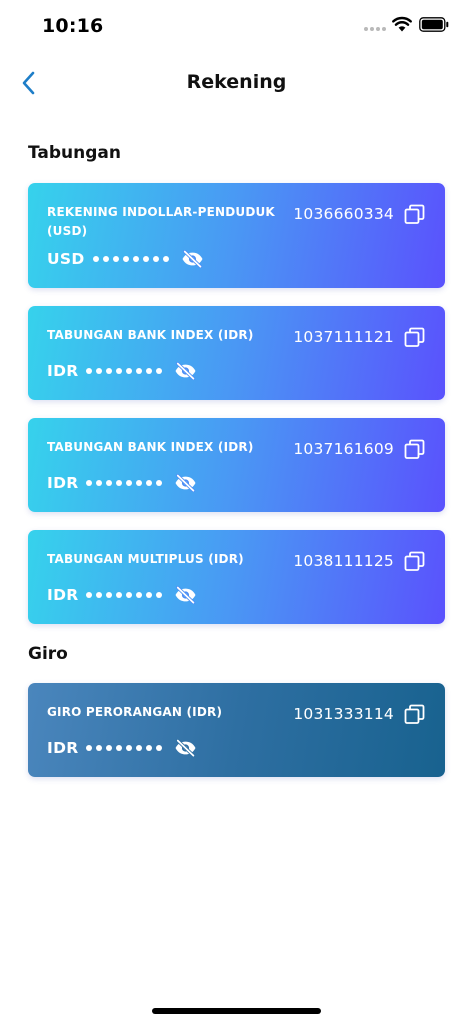 The width and height of the screenshot is (473, 1024). Describe the element at coordinates (343, 561) in the screenshot. I see `account-number: 1038111125` at that location.